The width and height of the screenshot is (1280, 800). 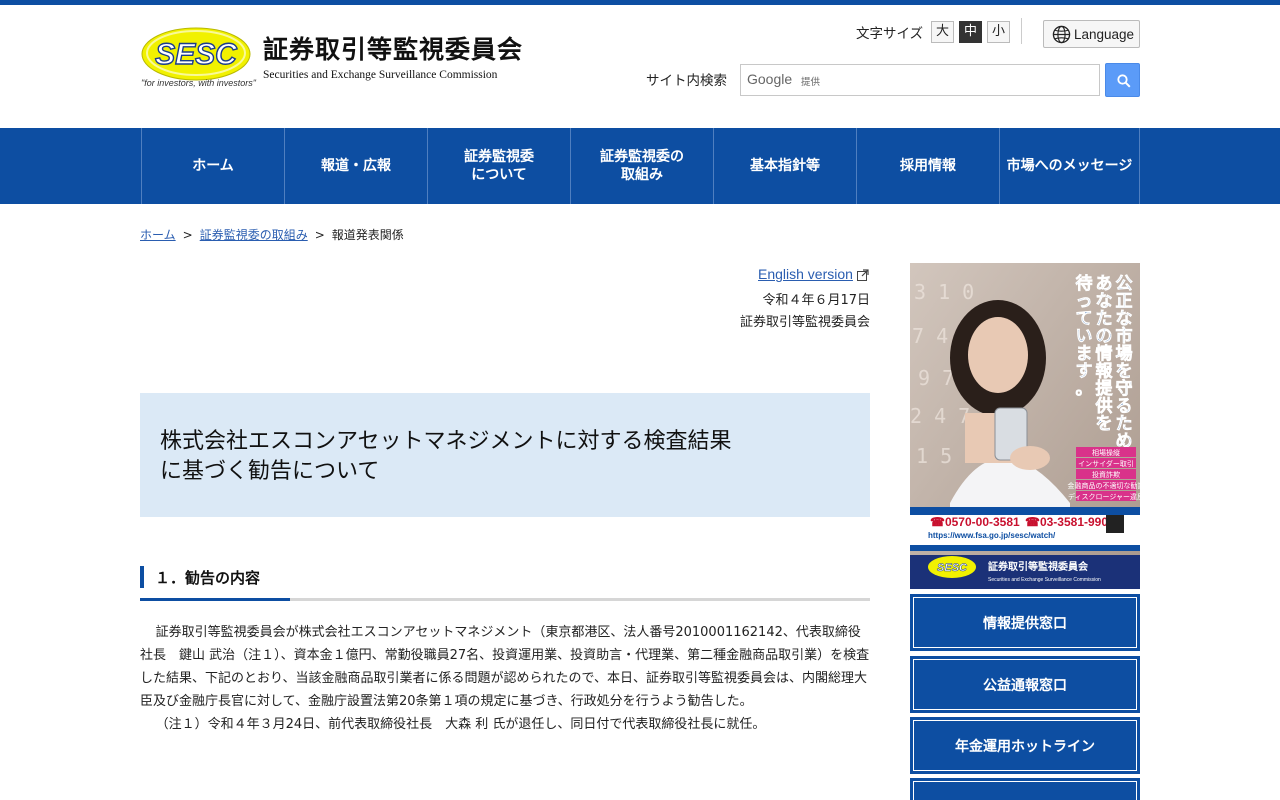 What do you see at coordinates (393, 48) in the screenshot?
I see `site-title: 証券取引等監視委員会` at bounding box center [393, 48].